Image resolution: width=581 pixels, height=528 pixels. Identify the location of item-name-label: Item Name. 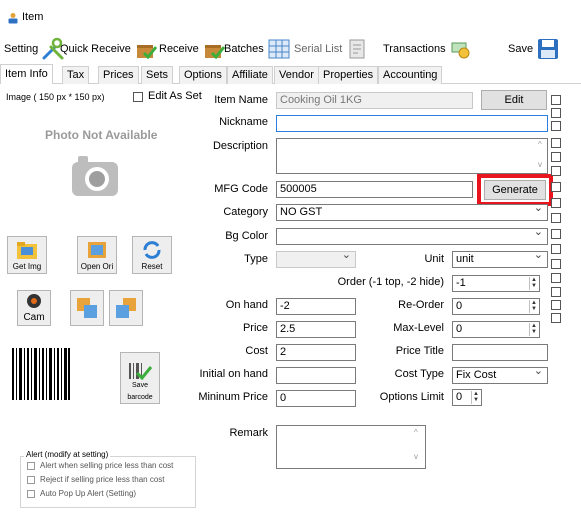
(241, 100).